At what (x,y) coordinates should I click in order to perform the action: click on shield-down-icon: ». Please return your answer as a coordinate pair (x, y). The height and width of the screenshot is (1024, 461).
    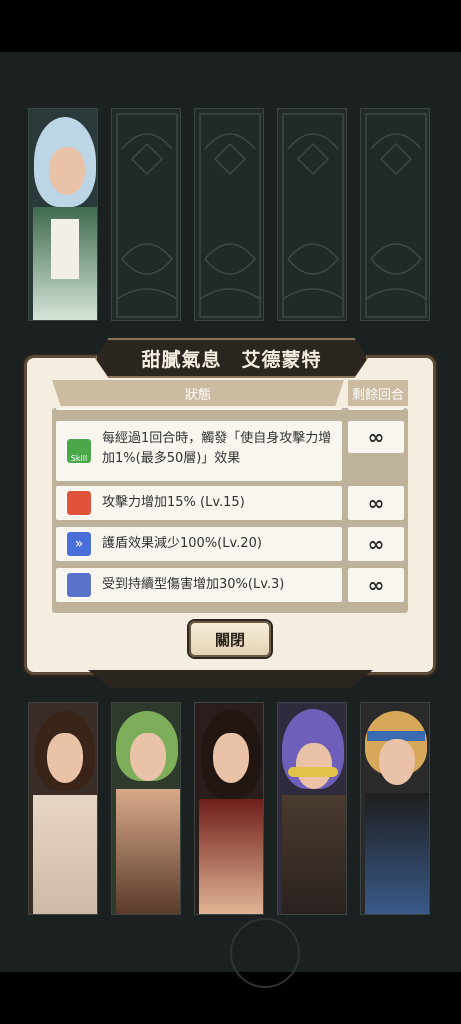
    Looking at the image, I should click on (79, 544).